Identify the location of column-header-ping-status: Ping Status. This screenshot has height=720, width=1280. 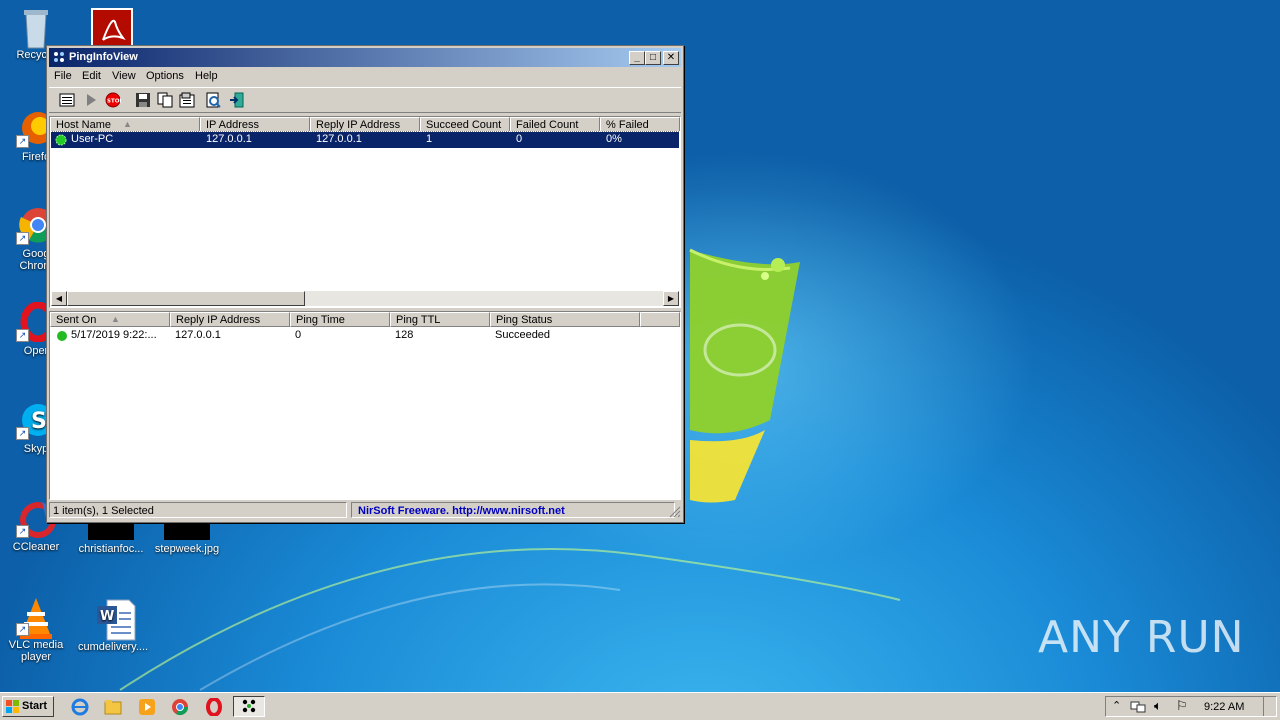
(565, 319).